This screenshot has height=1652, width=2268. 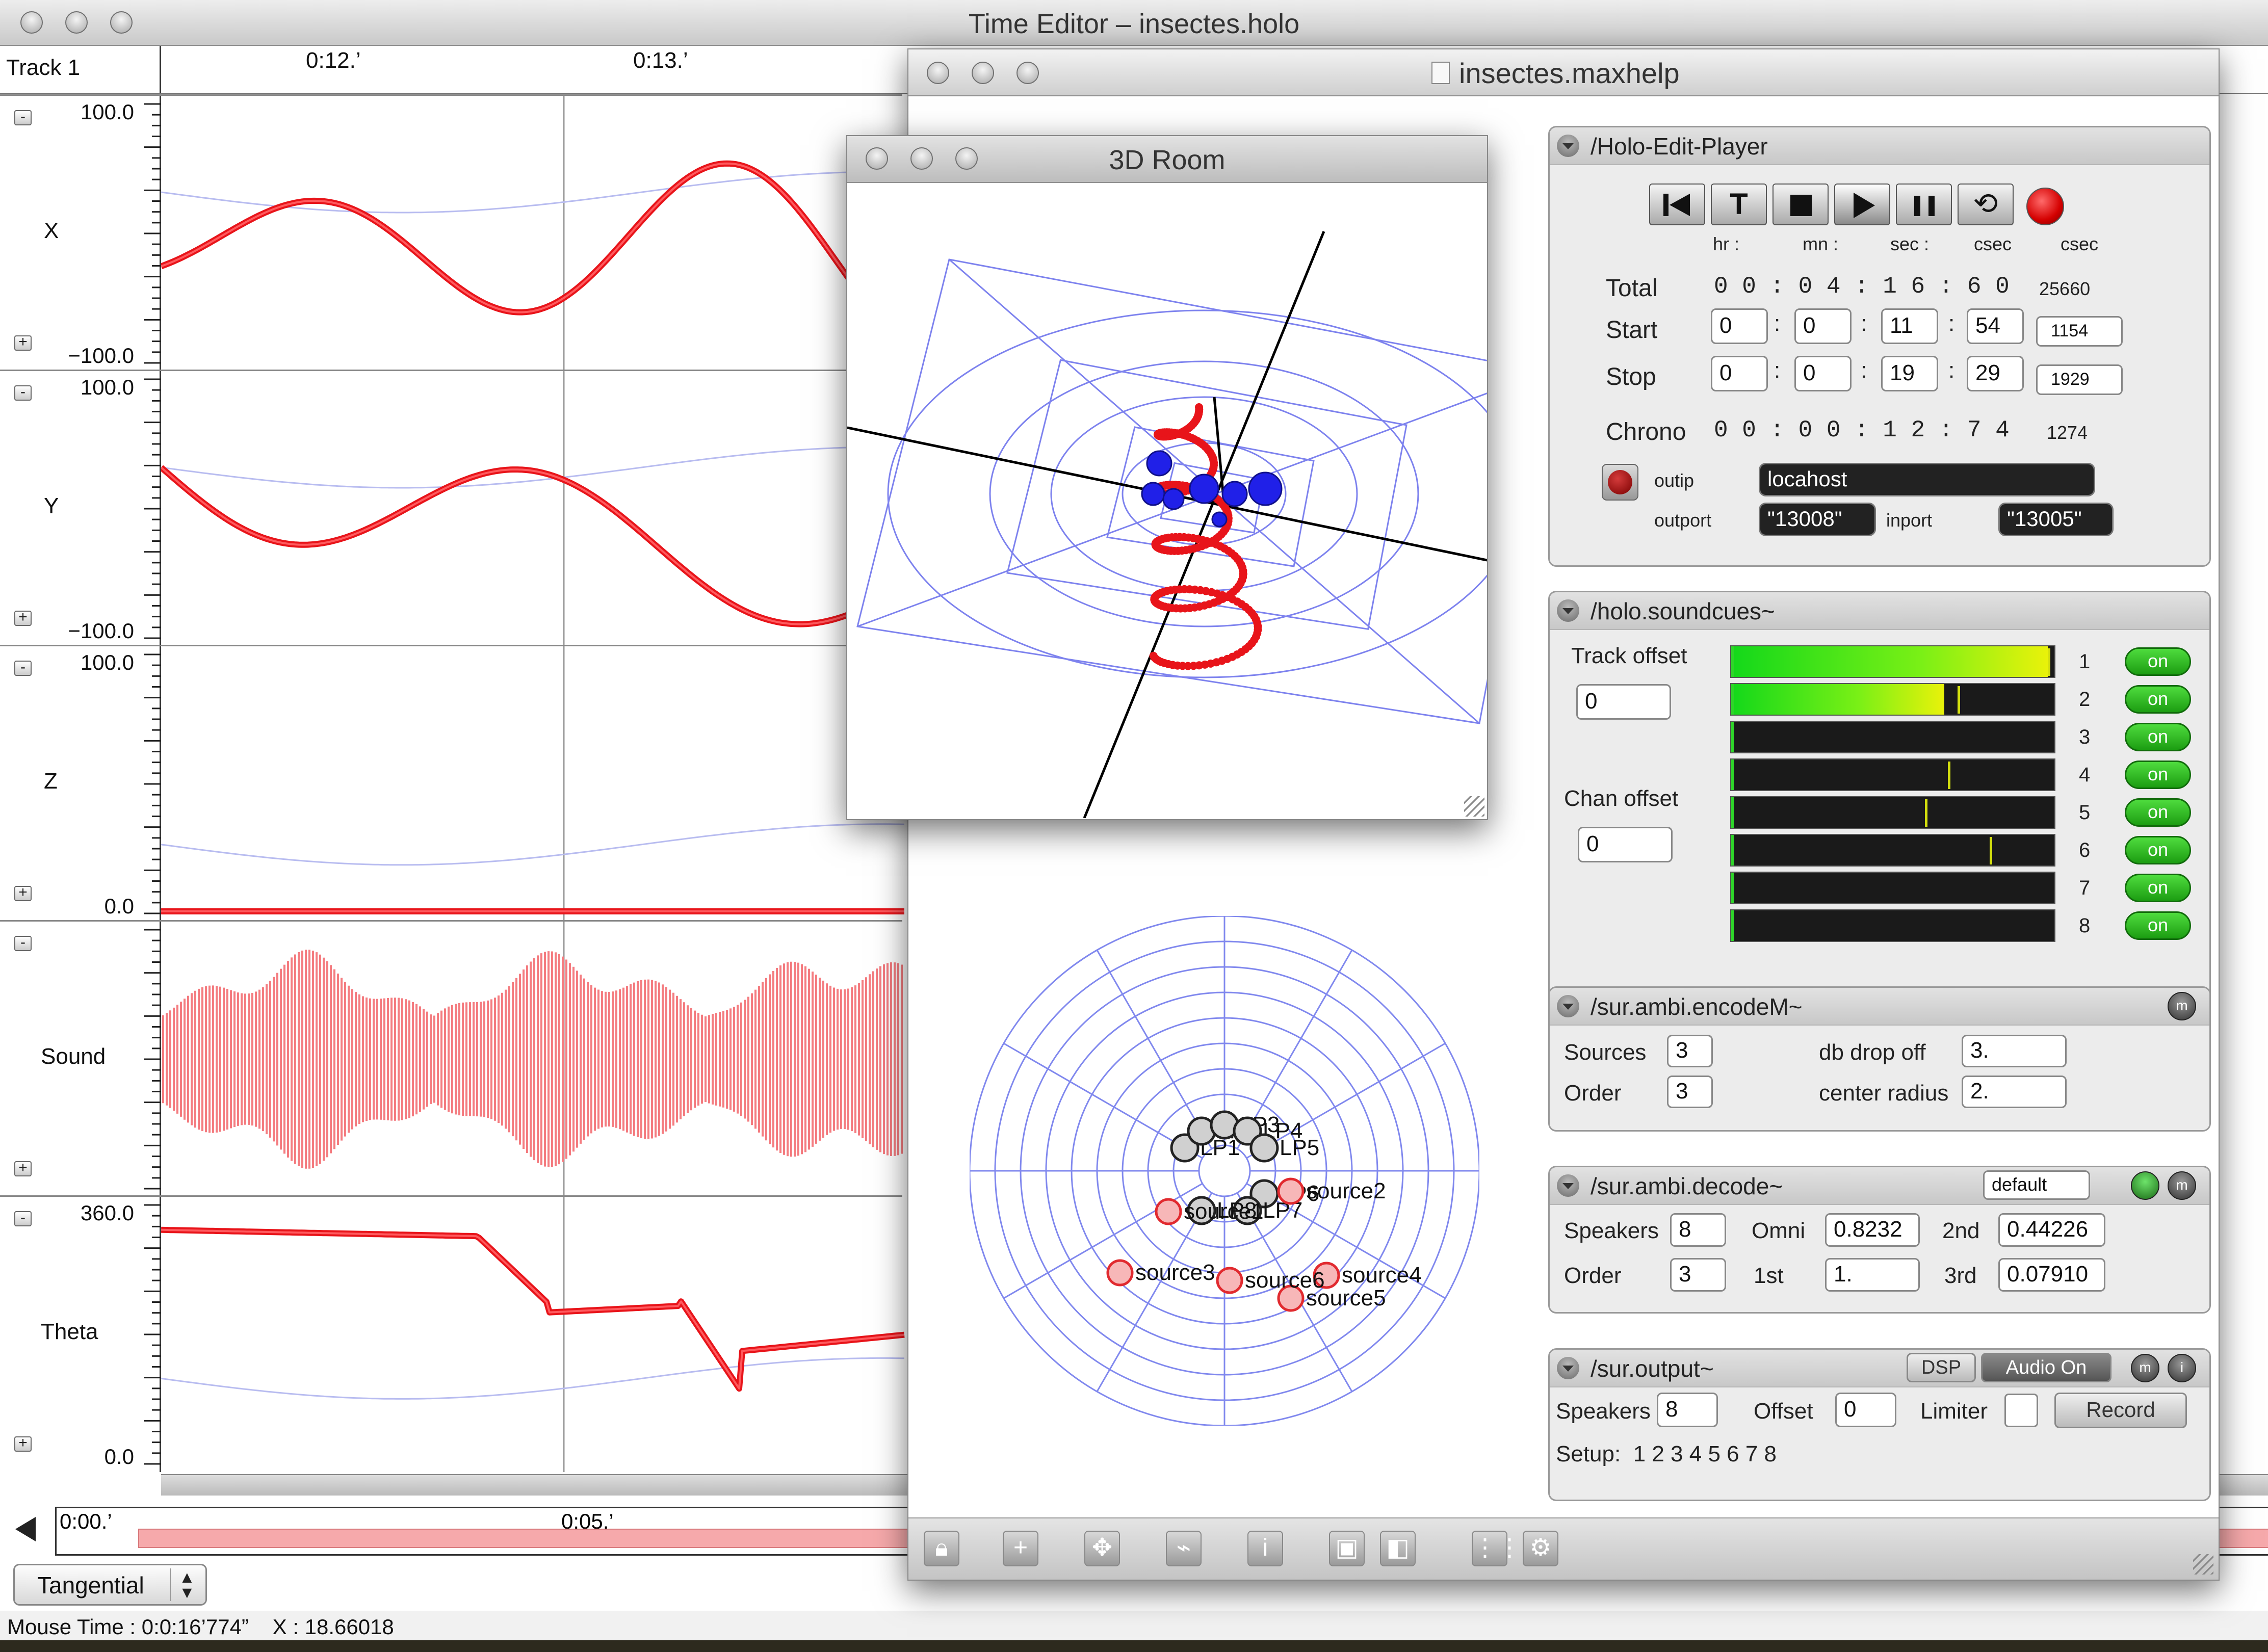 What do you see at coordinates (1995, 373) in the screenshot?
I see `stop-csec-field: 29` at bounding box center [1995, 373].